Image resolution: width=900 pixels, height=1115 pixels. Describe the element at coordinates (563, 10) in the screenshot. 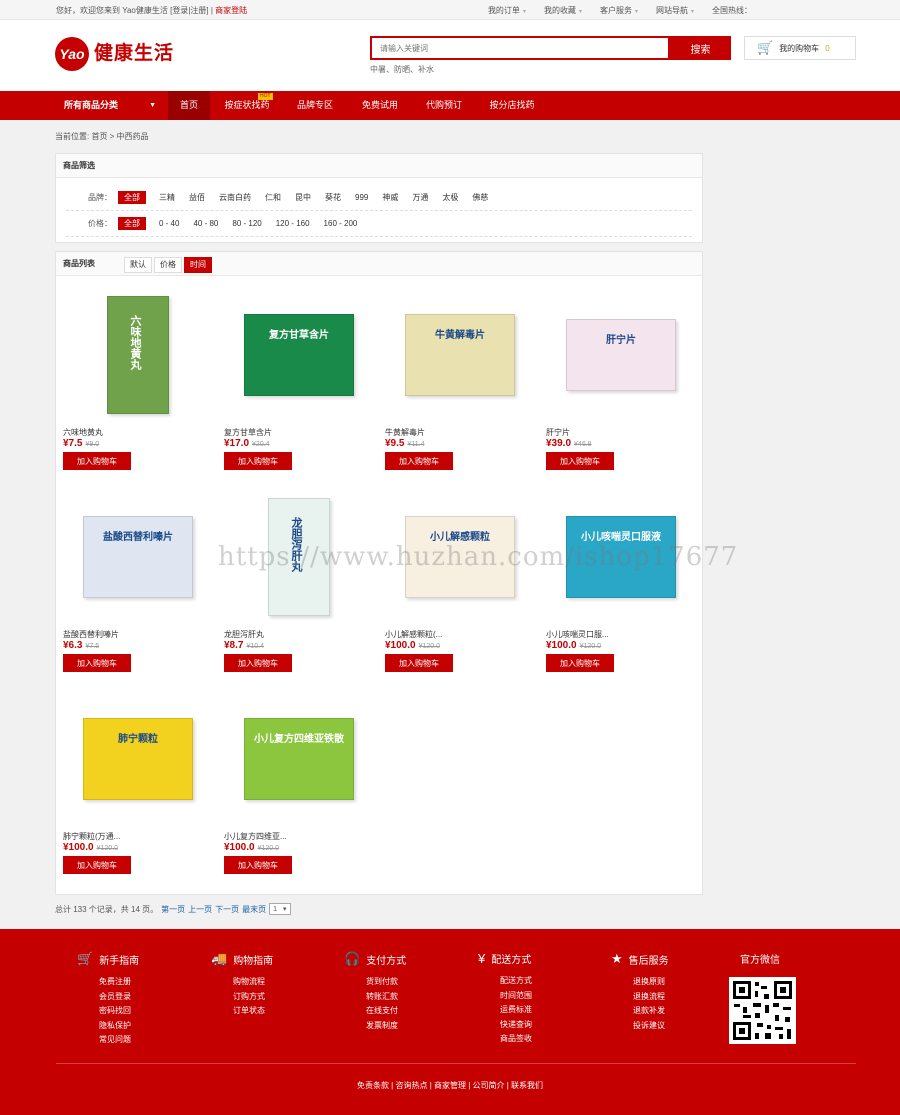

I see `my-favorites-link: 我的收藏 ▾` at that location.